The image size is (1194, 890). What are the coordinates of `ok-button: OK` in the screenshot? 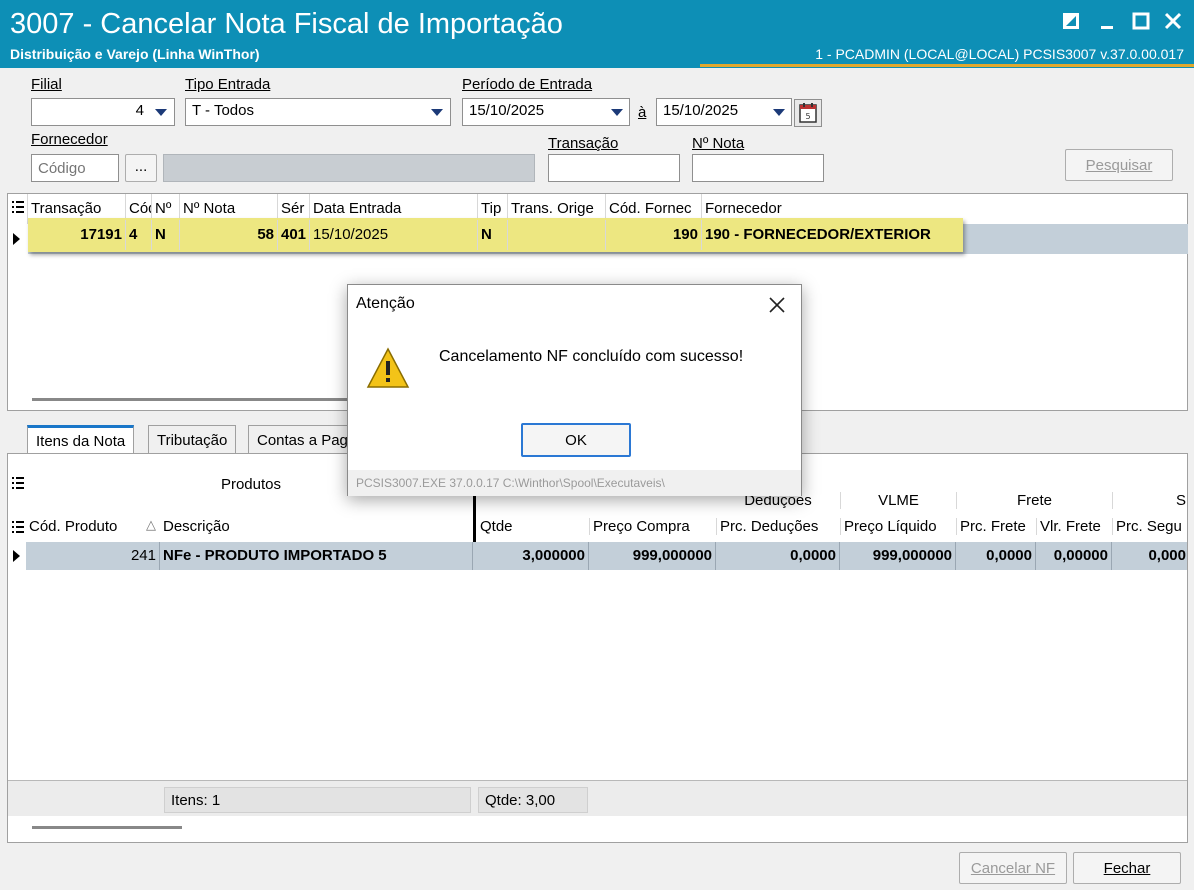 It's located at (576, 440).